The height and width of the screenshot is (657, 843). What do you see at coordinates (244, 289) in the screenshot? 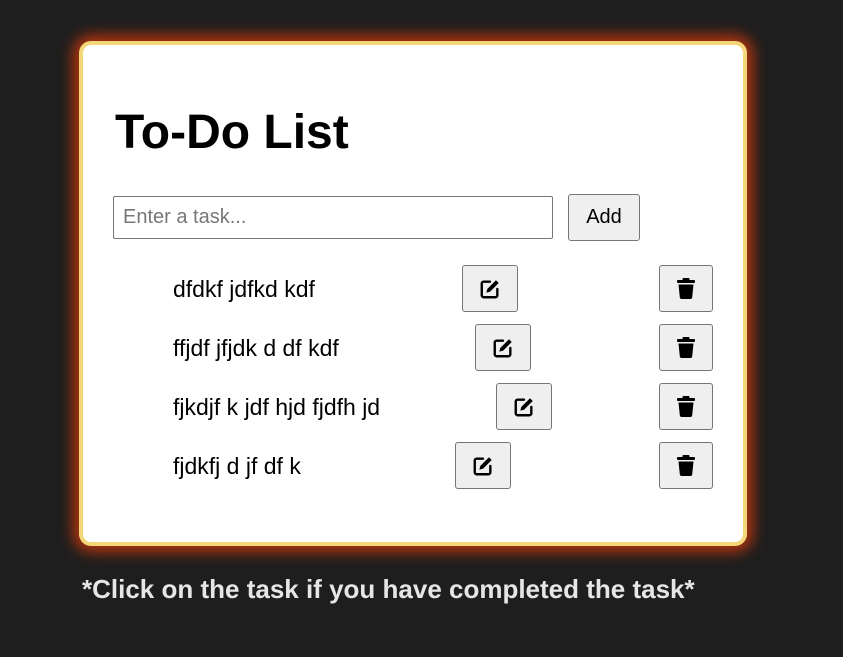
I see `task-text: dfdkf jdfkd kdf` at bounding box center [244, 289].